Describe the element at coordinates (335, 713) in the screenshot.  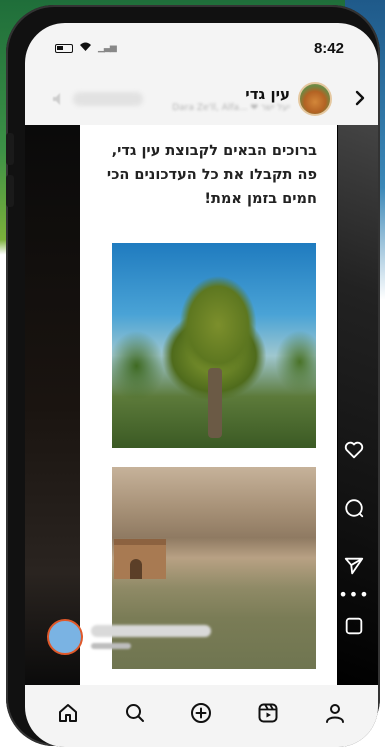
I see `profile-icon` at that location.